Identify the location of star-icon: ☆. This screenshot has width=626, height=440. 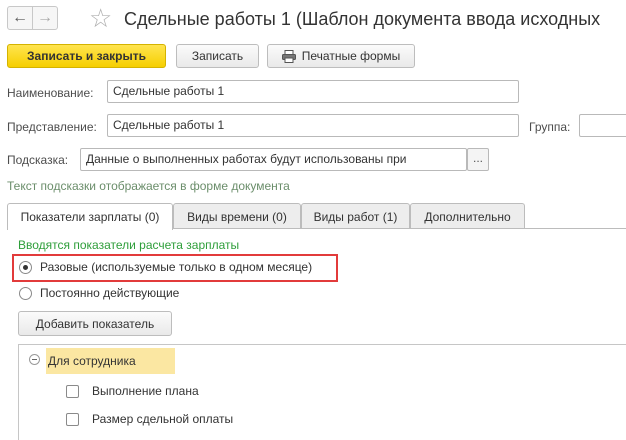
(100, 18).